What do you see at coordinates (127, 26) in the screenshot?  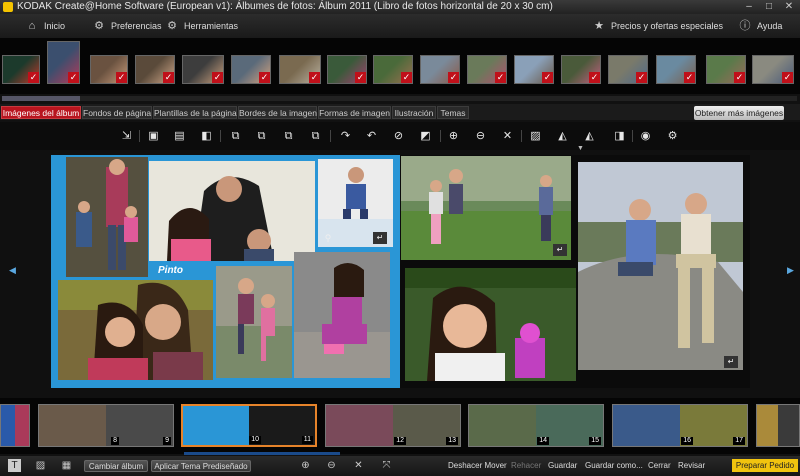 I see `nav-preferences: ⚙ Preferencias` at bounding box center [127, 26].